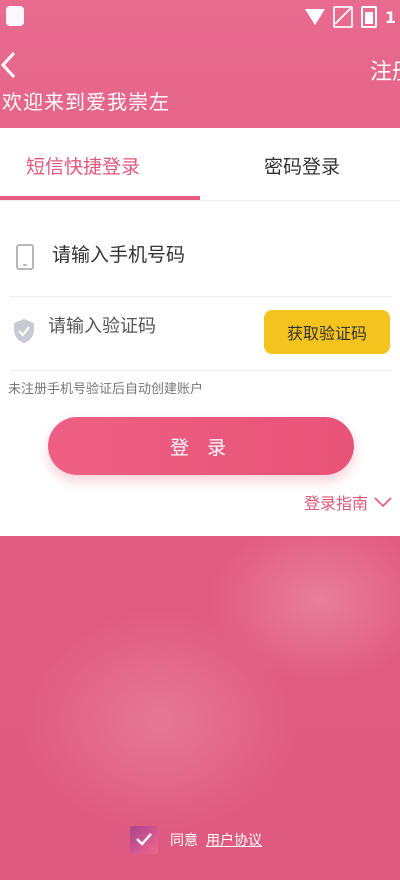 This screenshot has width=400, height=880. Describe the element at coordinates (25, 257) in the screenshot. I see `phone-icon` at that location.